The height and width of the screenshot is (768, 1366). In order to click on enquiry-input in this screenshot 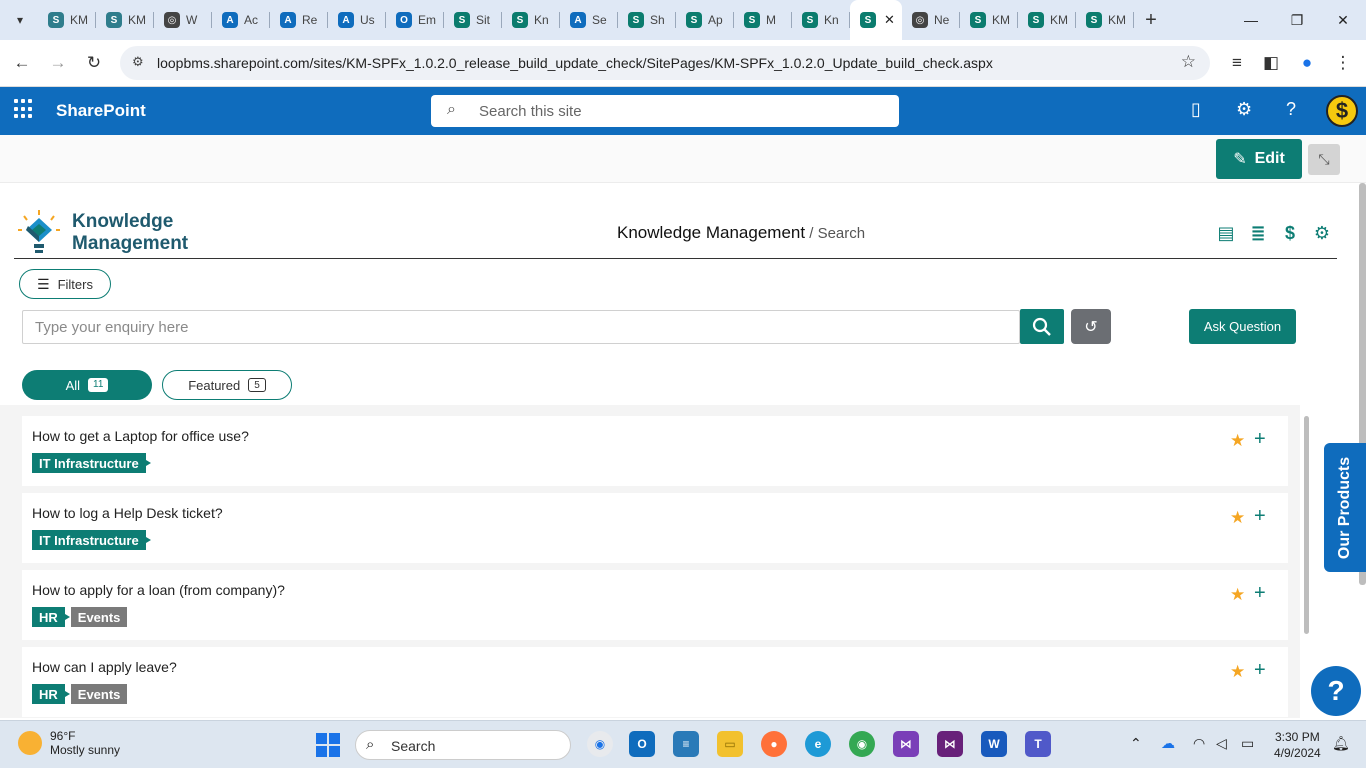, I will do `click(521, 327)`.